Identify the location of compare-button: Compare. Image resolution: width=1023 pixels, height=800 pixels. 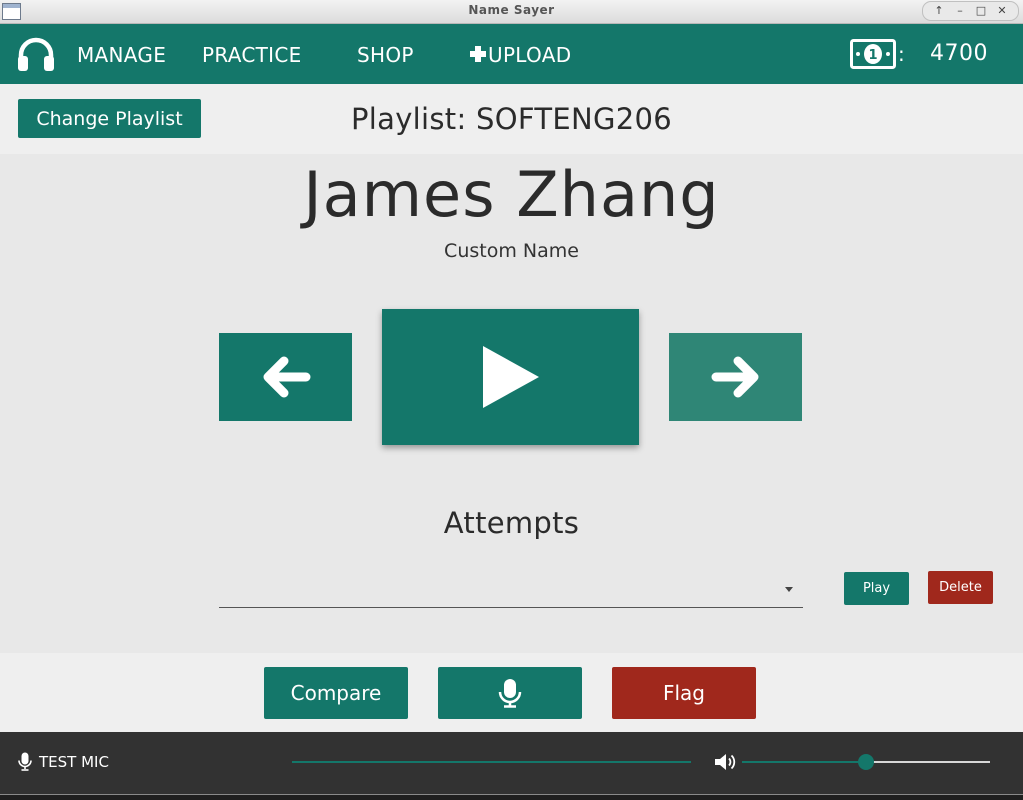
(336, 693).